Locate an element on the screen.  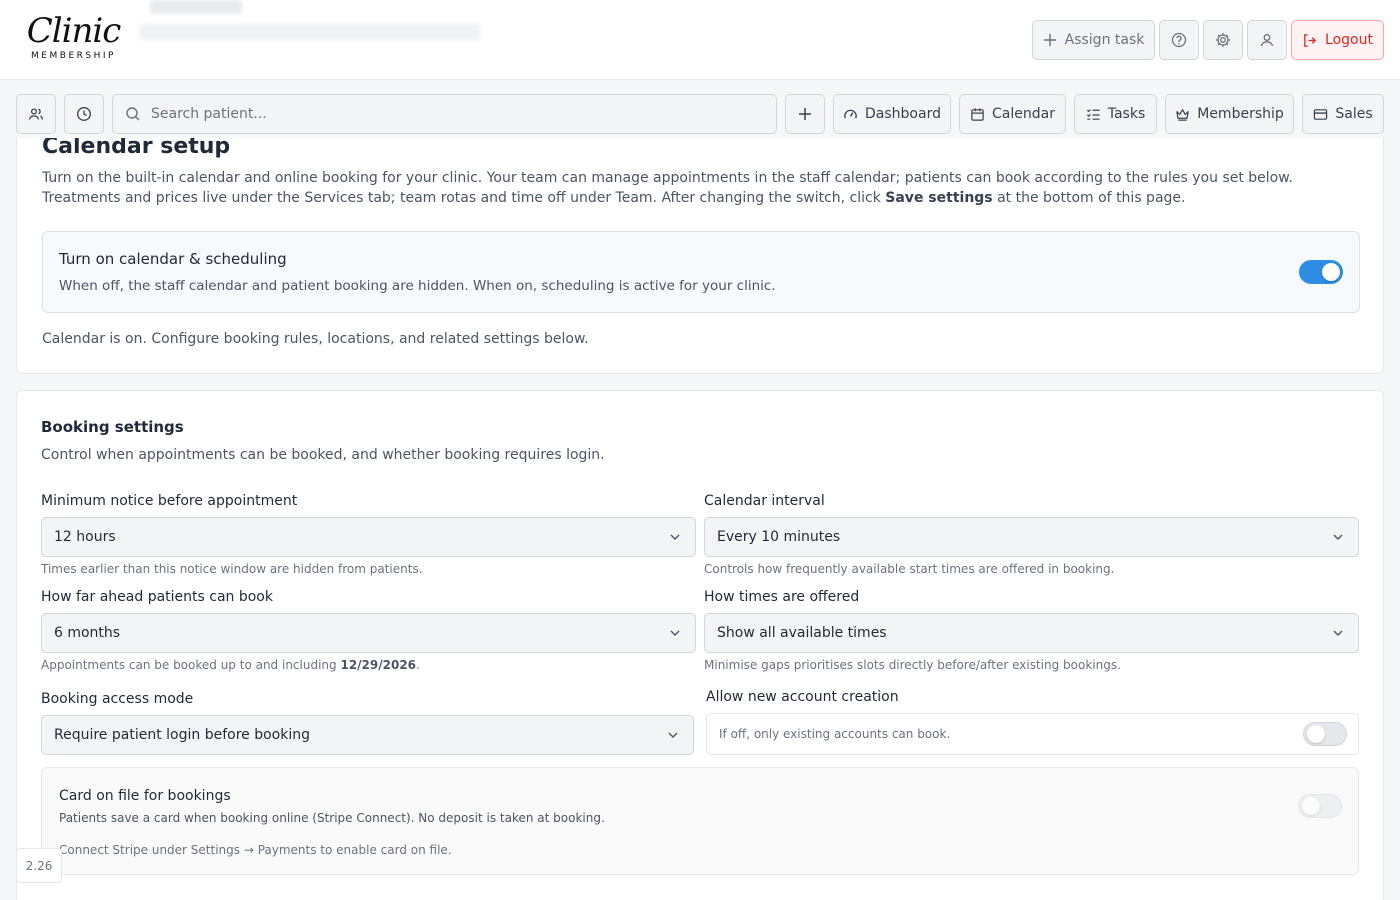
new-account-help: If off, only existing accounts can book. is located at coordinates (835, 734).